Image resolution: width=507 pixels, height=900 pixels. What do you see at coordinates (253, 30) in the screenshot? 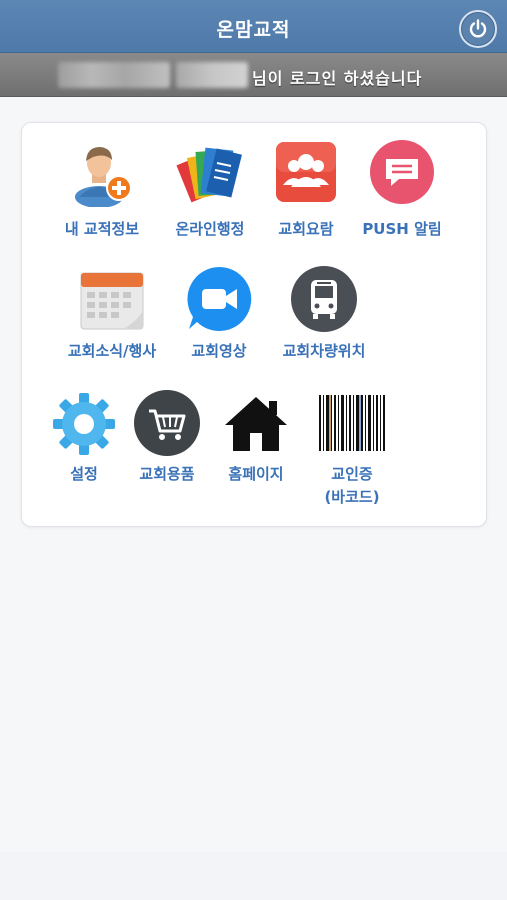
I see `app-title: 온맘교적` at bounding box center [253, 30].